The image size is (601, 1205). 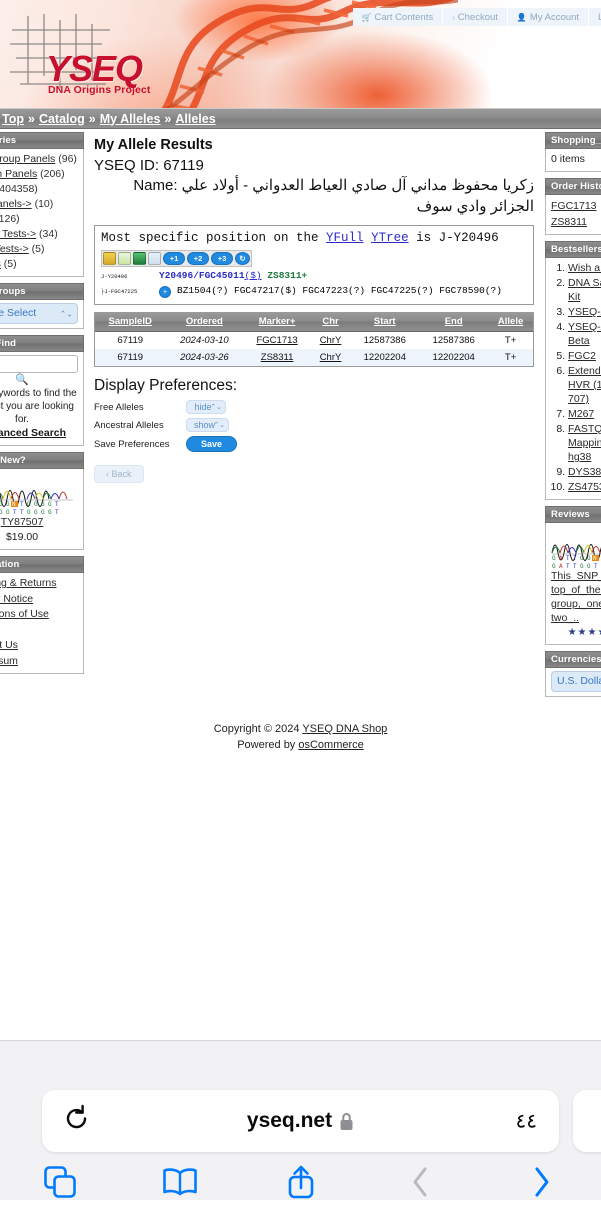 I want to click on order-history-link: ZS8311, so click(x=569, y=222).